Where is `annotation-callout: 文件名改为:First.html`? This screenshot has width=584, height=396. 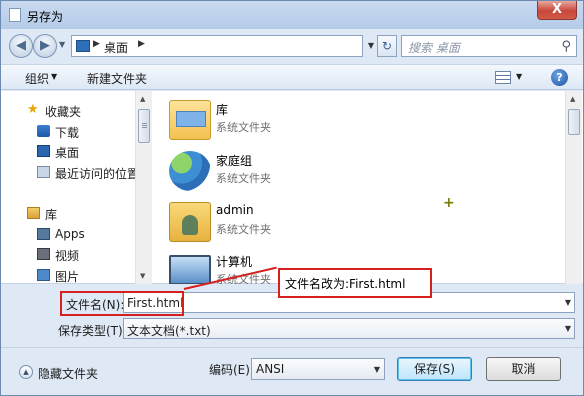 annotation-callout: 文件名改为:First.html is located at coordinates (355, 283).